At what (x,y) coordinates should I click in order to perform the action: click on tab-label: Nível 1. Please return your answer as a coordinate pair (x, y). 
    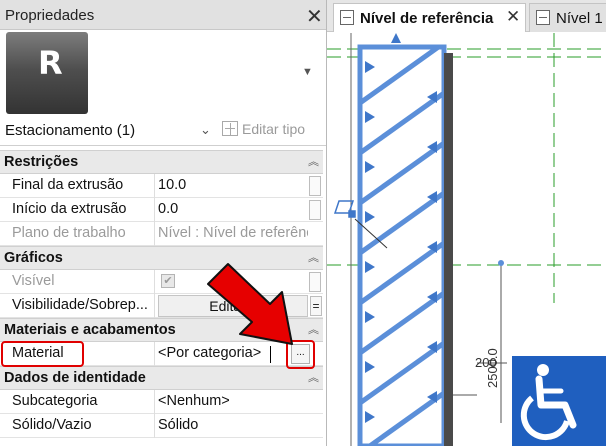
    Looking at the image, I should click on (579, 18).